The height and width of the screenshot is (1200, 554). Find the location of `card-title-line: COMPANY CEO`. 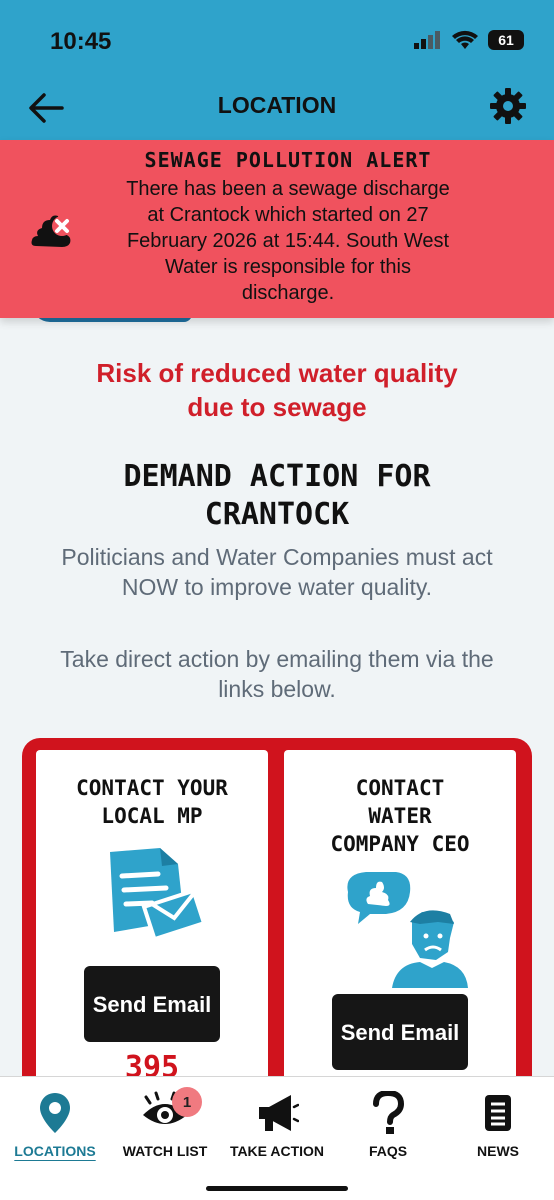

card-title-line: COMPANY CEO is located at coordinates (400, 844).